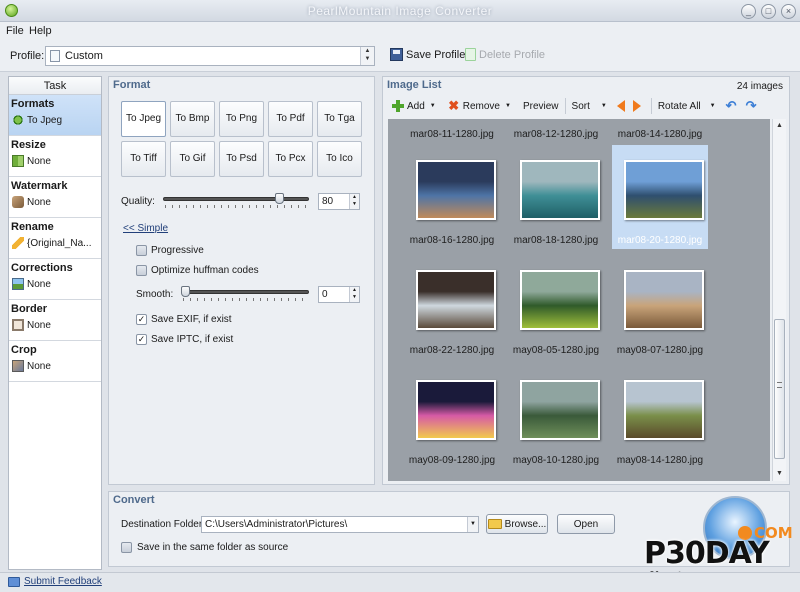 The image size is (800, 592). Describe the element at coordinates (141, 339) in the screenshot. I see `save-iptc-checkbox: ✓` at that location.